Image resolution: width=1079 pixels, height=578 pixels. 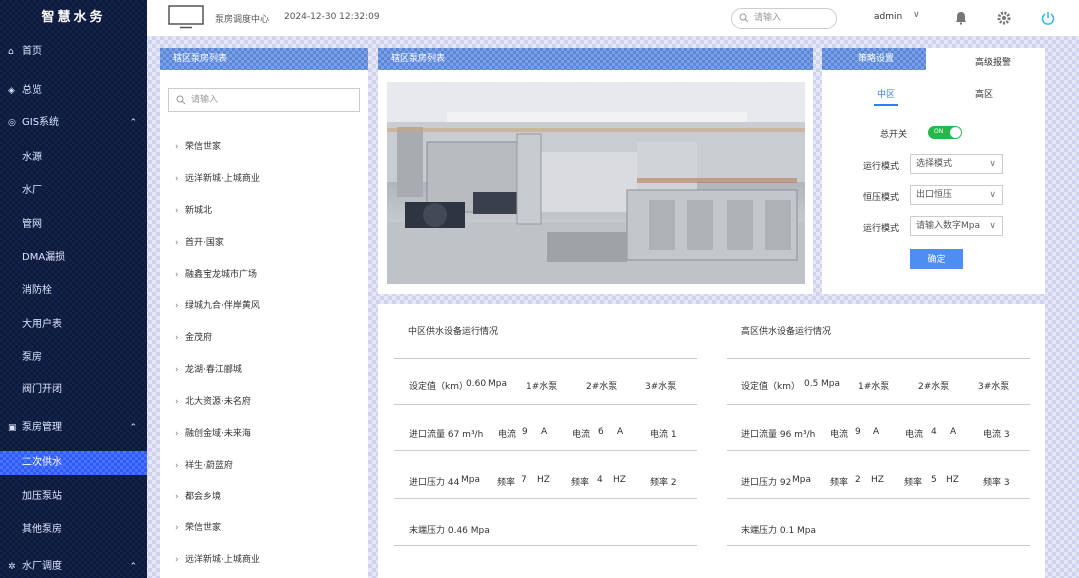 What do you see at coordinates (208, 368) in the screenshot?
I see `tree-item: › 龙湖·春江郦城` at bounding box center [208, 368].